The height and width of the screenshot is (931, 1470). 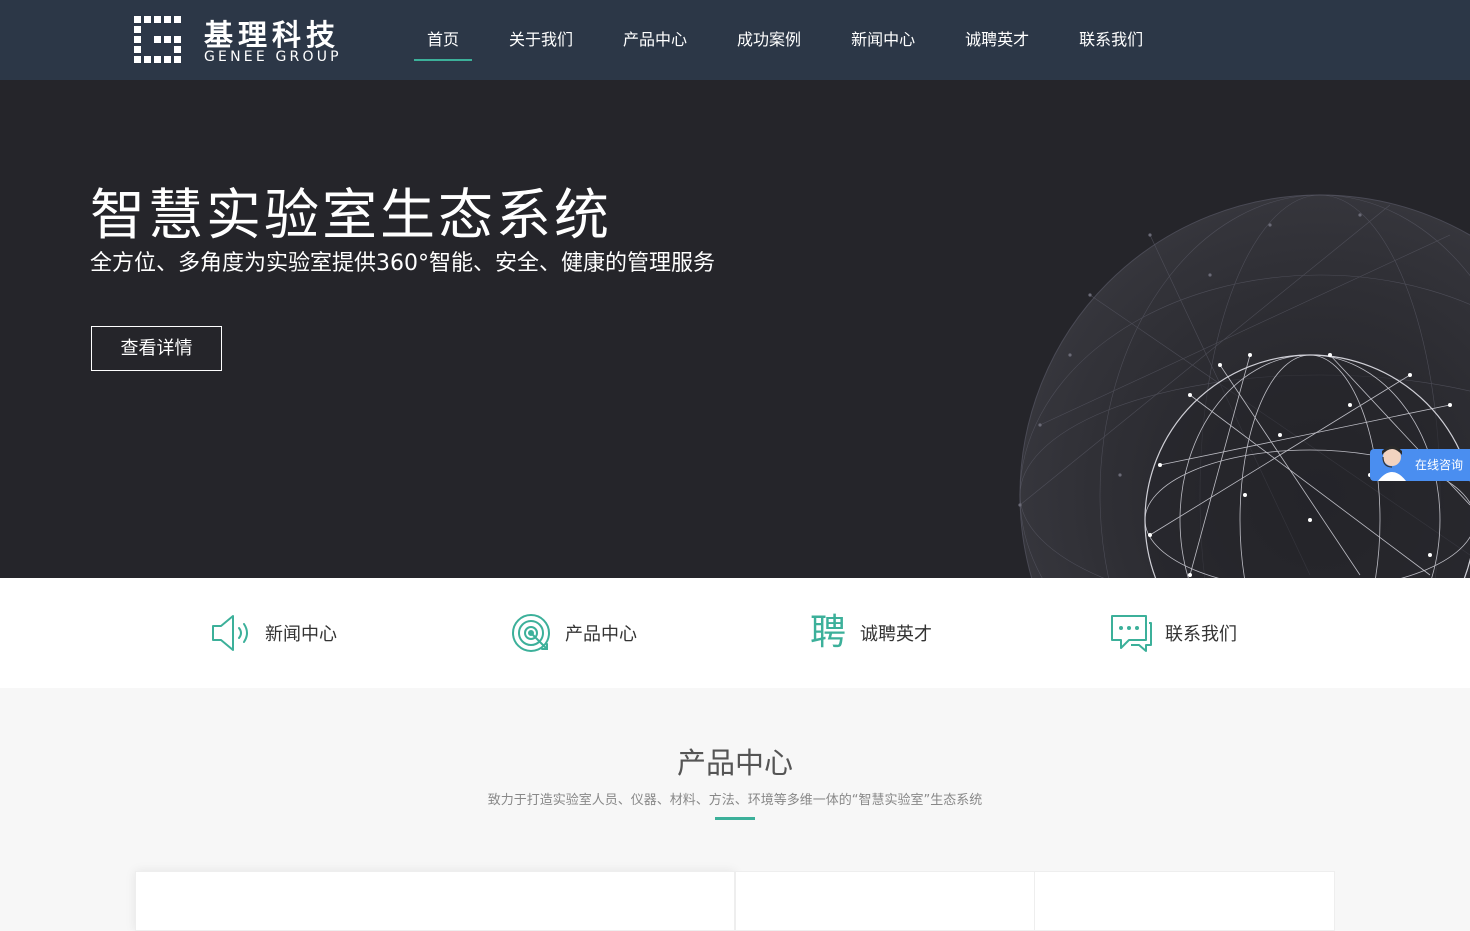 What do you see at coordinates (402, 263) in the screenshot?
I see `hero-subtitle: 全方位、多角度为实验室提供360°智能、安全、健康的管理服务` at bounding box center [402, 263].